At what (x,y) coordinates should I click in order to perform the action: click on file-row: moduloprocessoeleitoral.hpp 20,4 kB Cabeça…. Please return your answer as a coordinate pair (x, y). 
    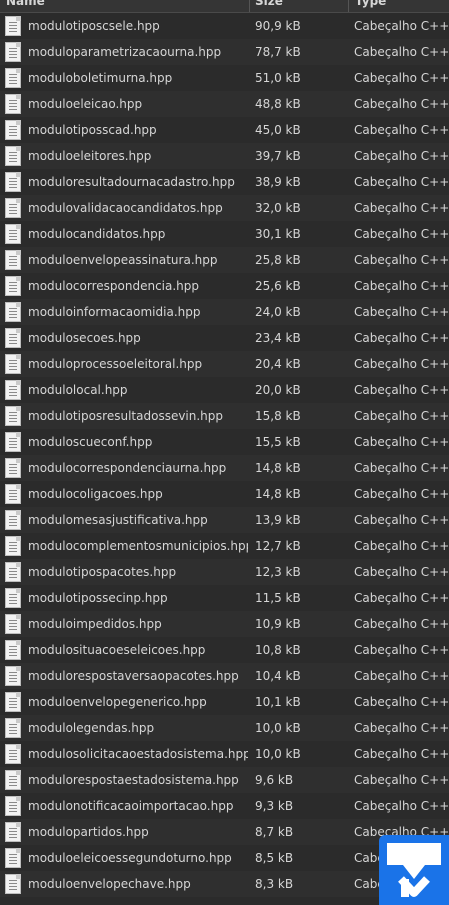
    Looking at the image, I should click on (224, 364).